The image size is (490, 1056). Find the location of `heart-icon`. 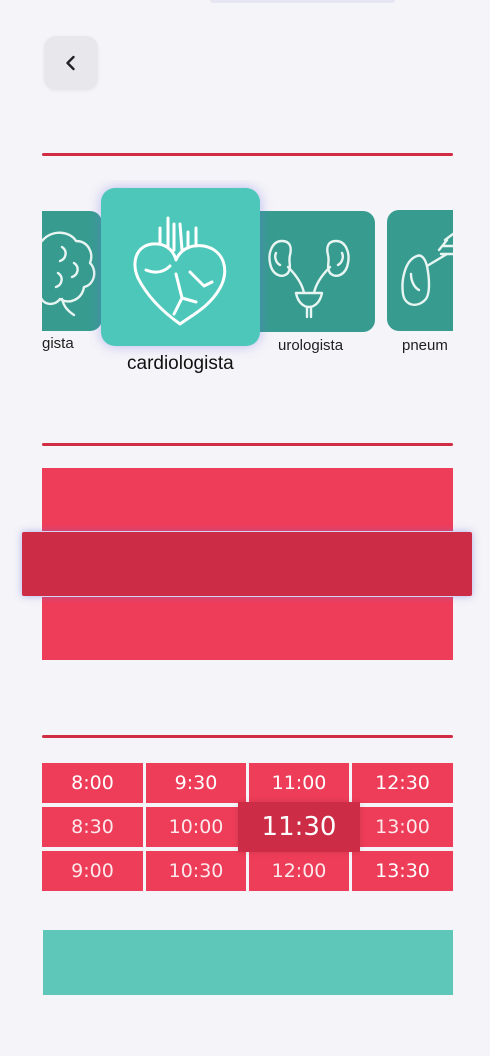

heart-icon is located at coordinates (179, 271).